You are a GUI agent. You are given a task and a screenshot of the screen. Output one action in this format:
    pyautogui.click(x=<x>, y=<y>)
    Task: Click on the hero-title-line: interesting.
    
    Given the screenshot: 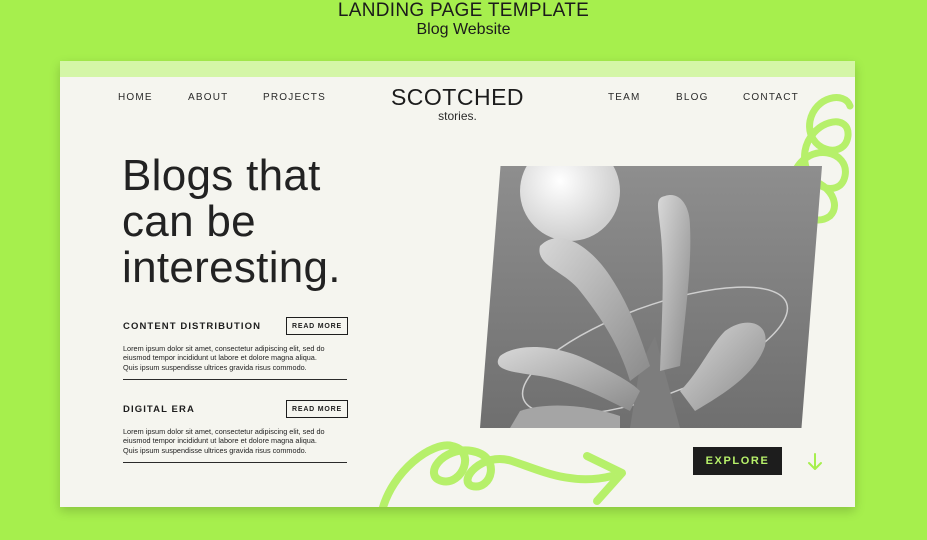 What is the action you would take?
    pyautogui.click(x=231, y=267)
    